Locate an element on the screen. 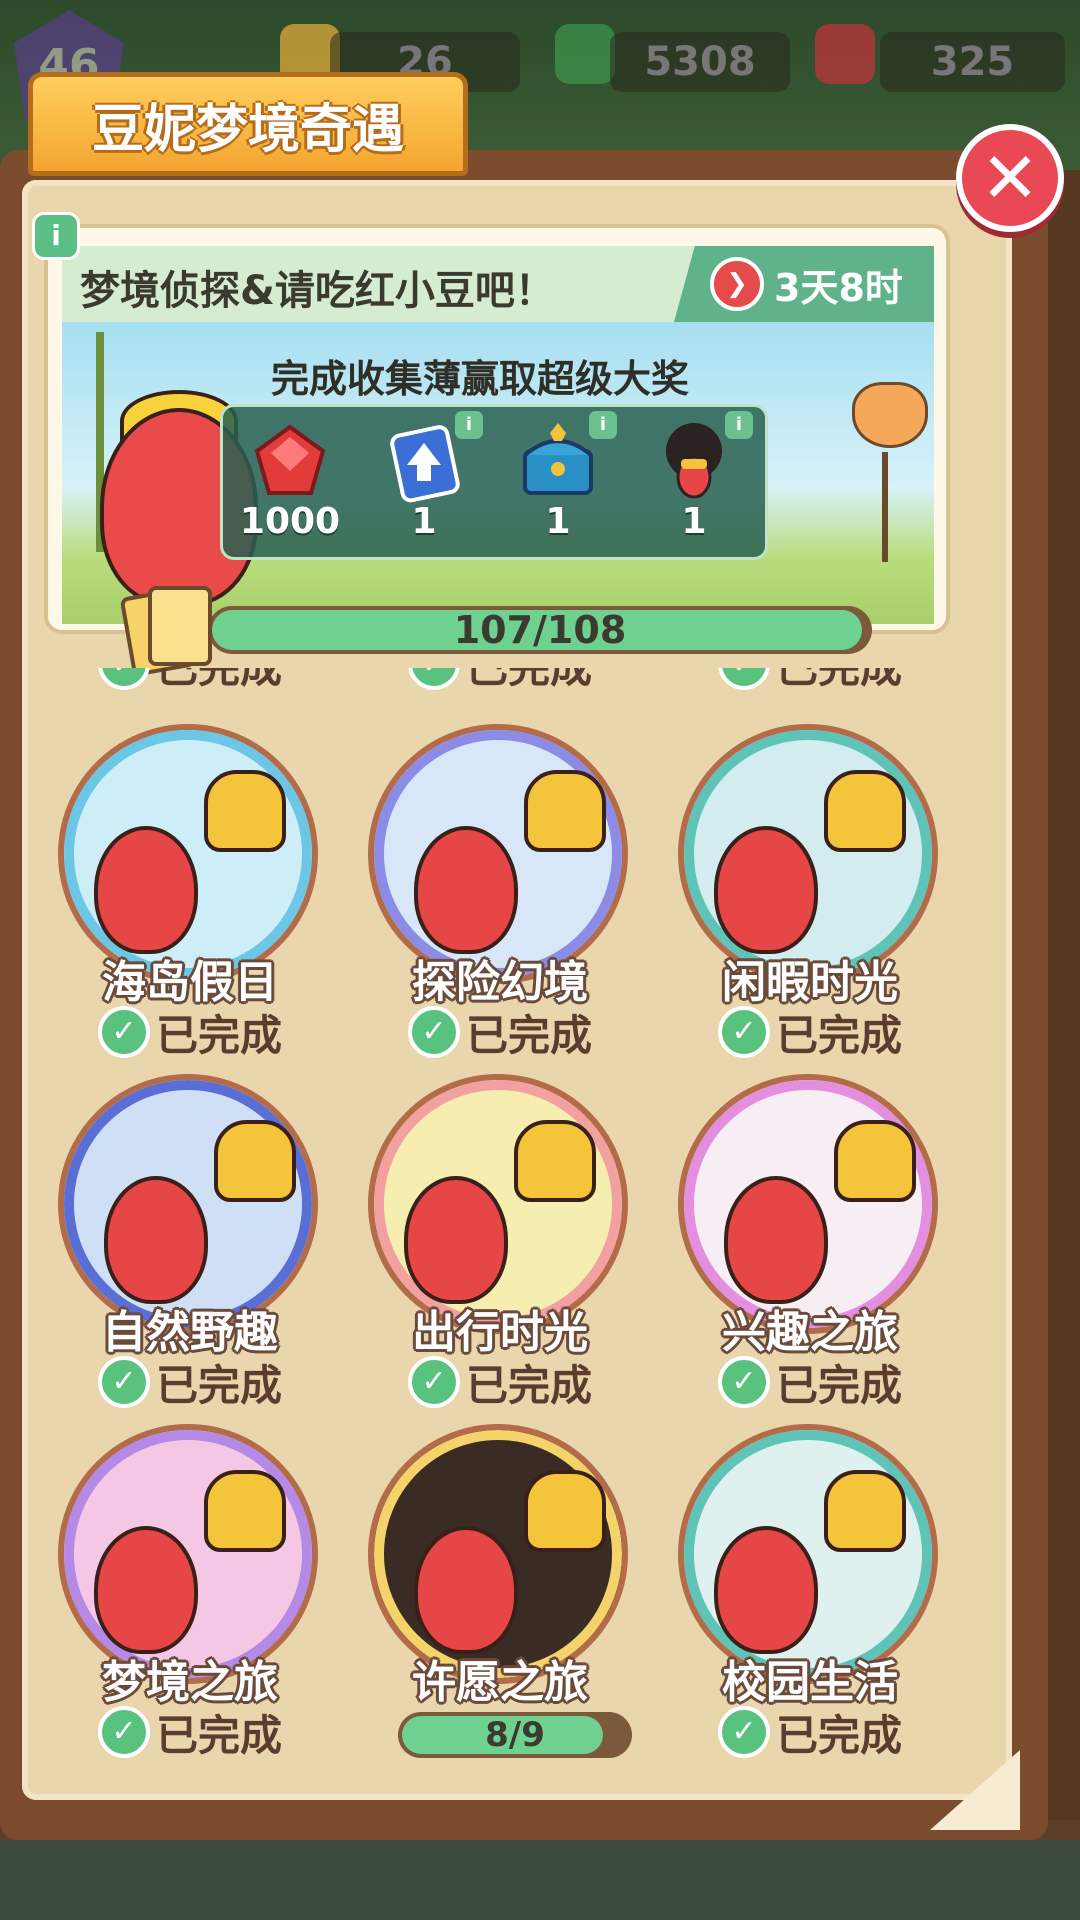 This screenshot has width=1080, height=1920. cash-icon is located at coordinates (585, 54).